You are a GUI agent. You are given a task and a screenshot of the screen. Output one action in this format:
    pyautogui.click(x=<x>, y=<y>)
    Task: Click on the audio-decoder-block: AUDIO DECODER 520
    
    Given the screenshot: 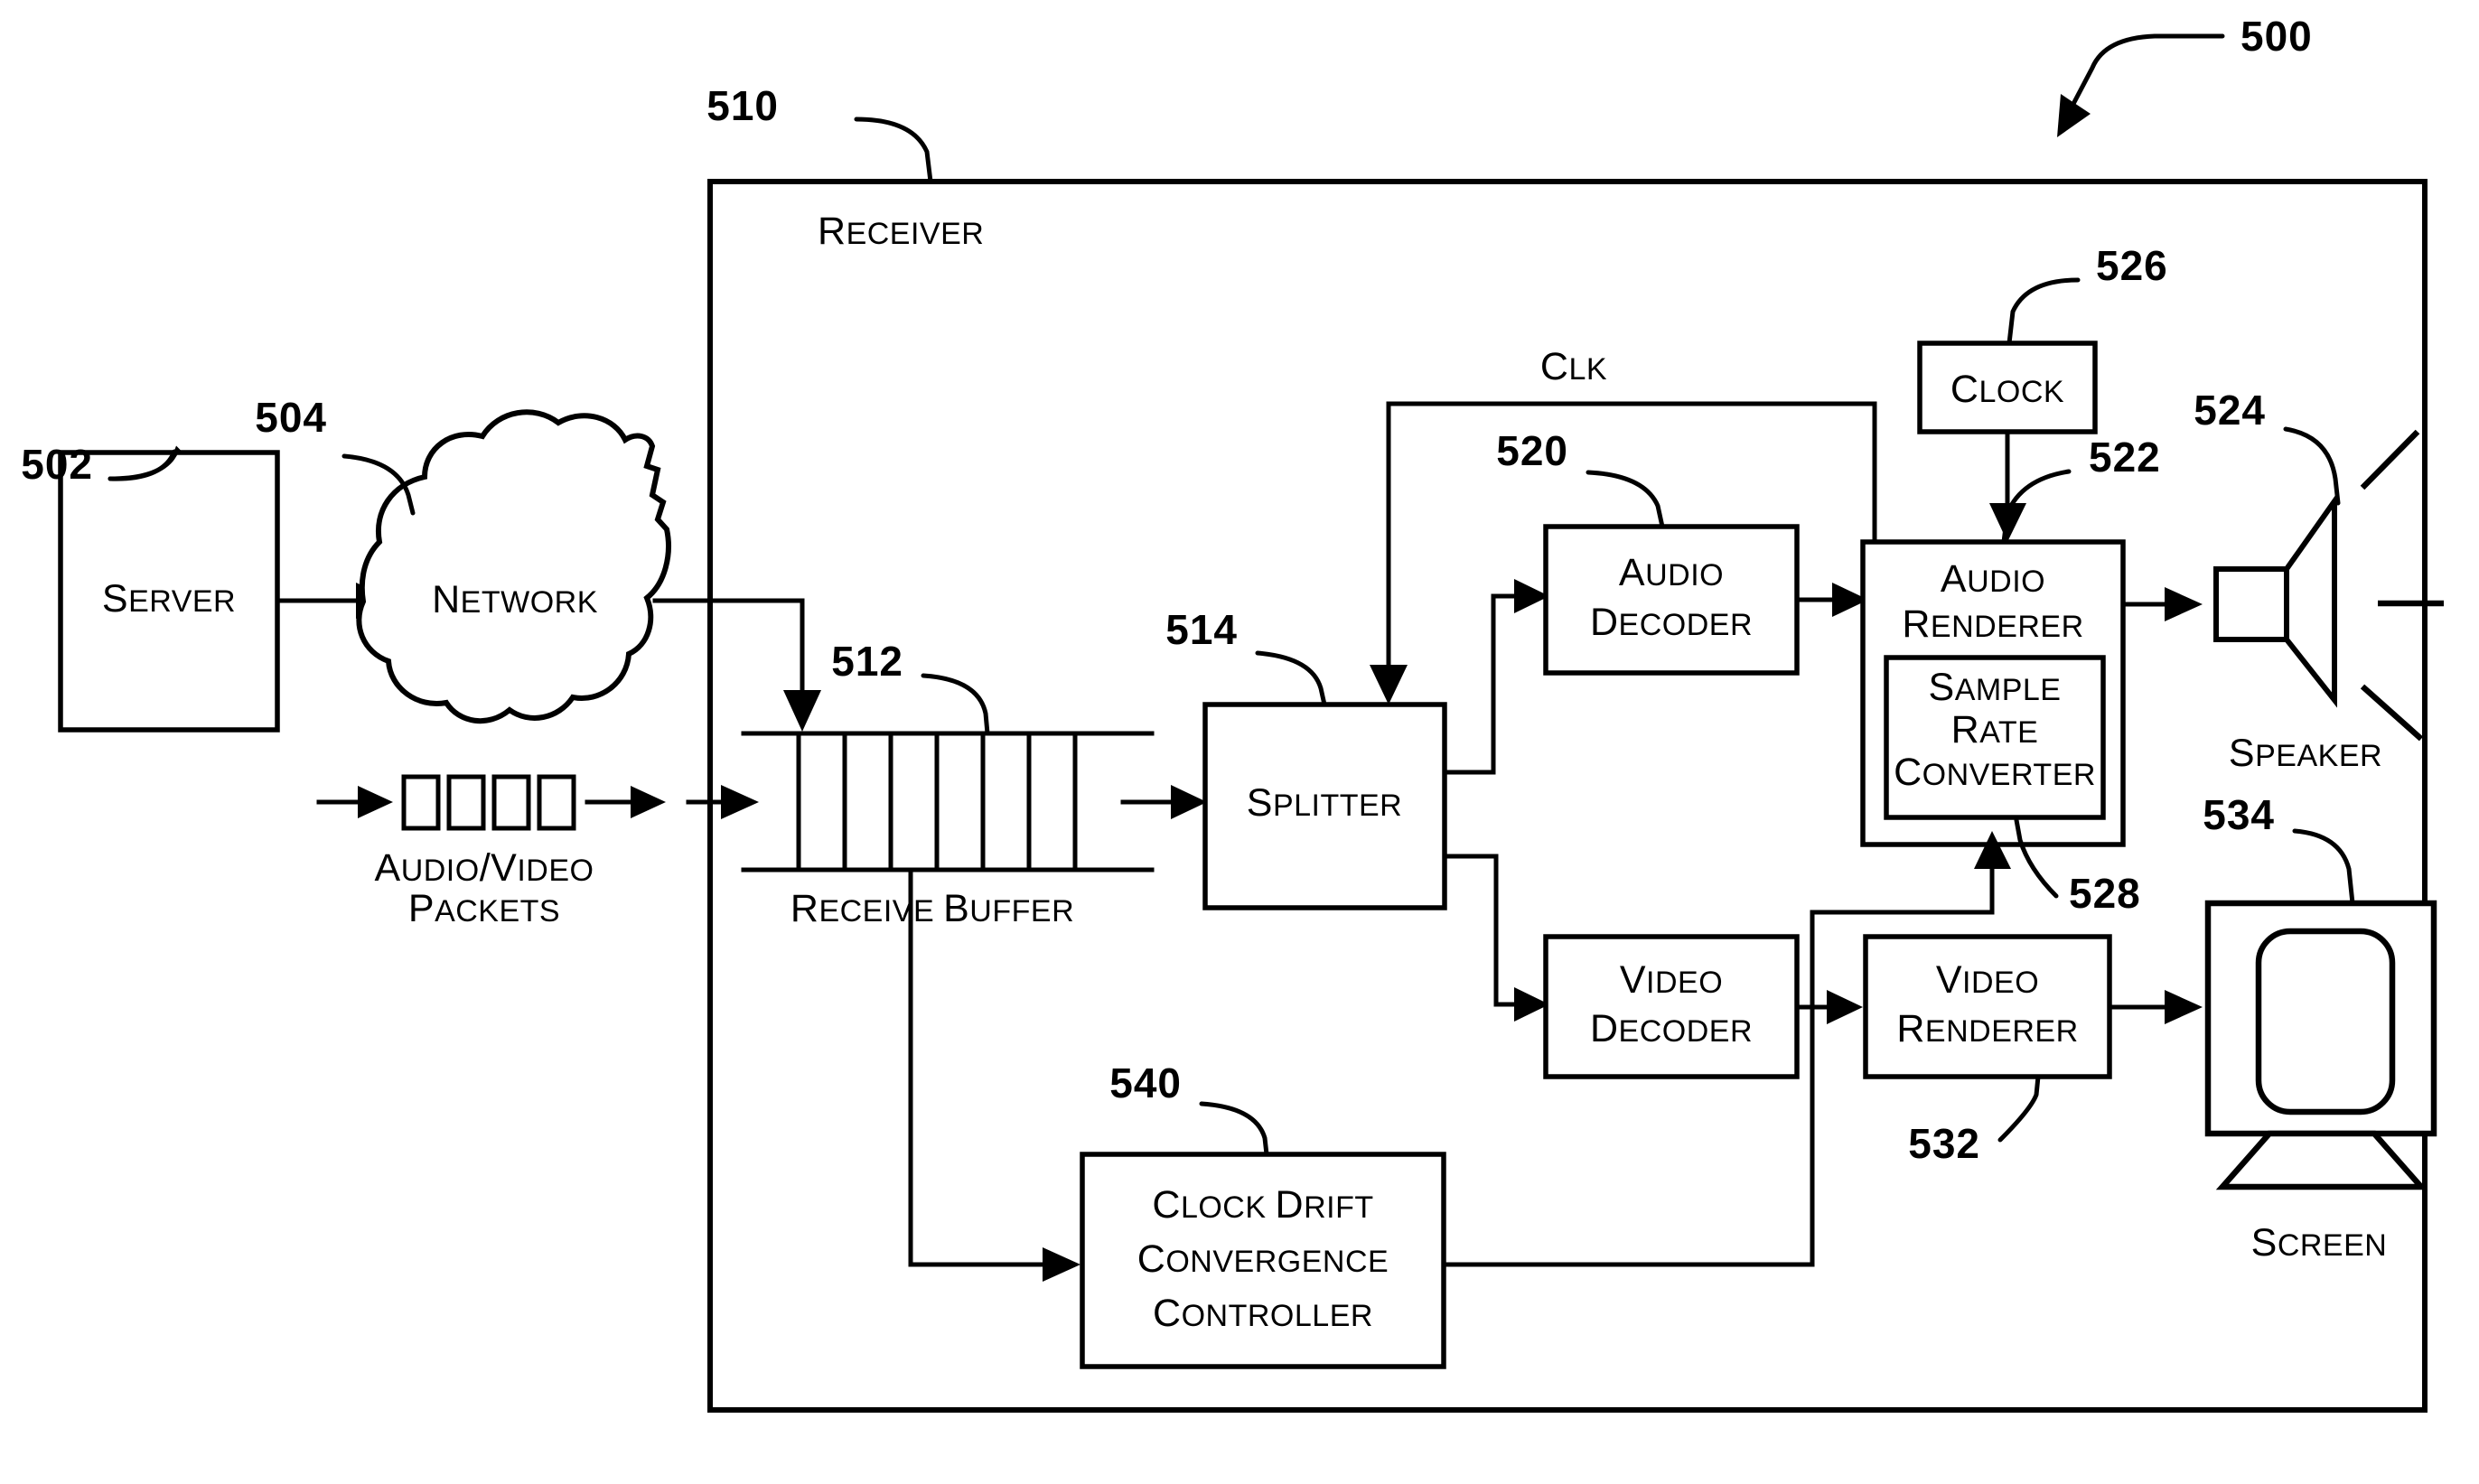 What is the action you would take?
    pyautogui.click(x=1648, y=551)
    